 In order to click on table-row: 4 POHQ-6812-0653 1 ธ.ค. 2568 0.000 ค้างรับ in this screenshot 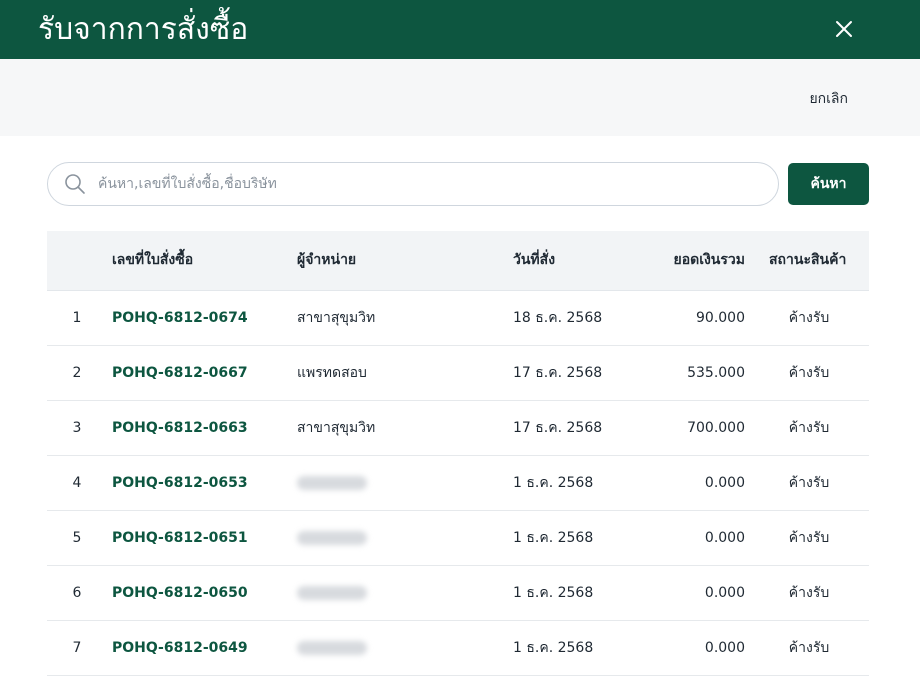, I will do `click(458, 483)`.